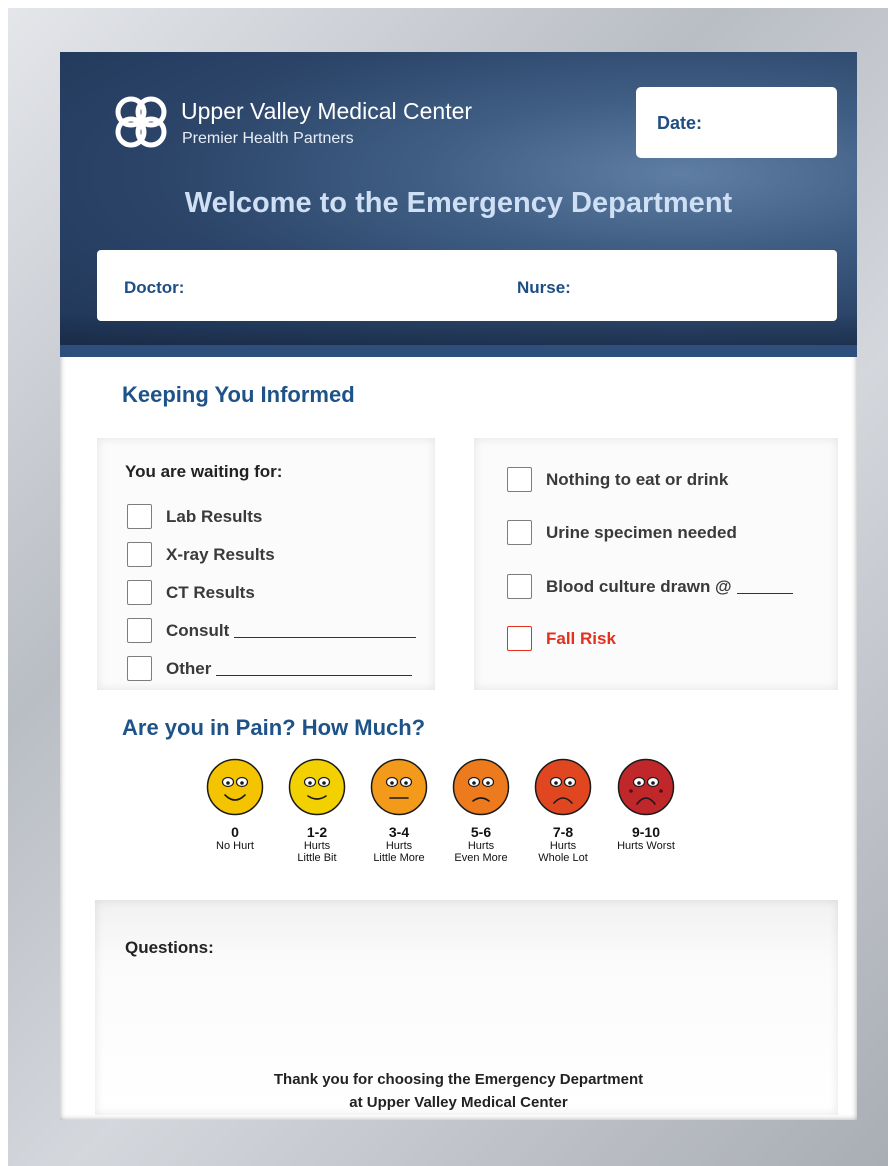  Describe the element at coordinates (637, 479) in the screenshot. I see `checkbox-label: Nothing to eat or drink` at that location.